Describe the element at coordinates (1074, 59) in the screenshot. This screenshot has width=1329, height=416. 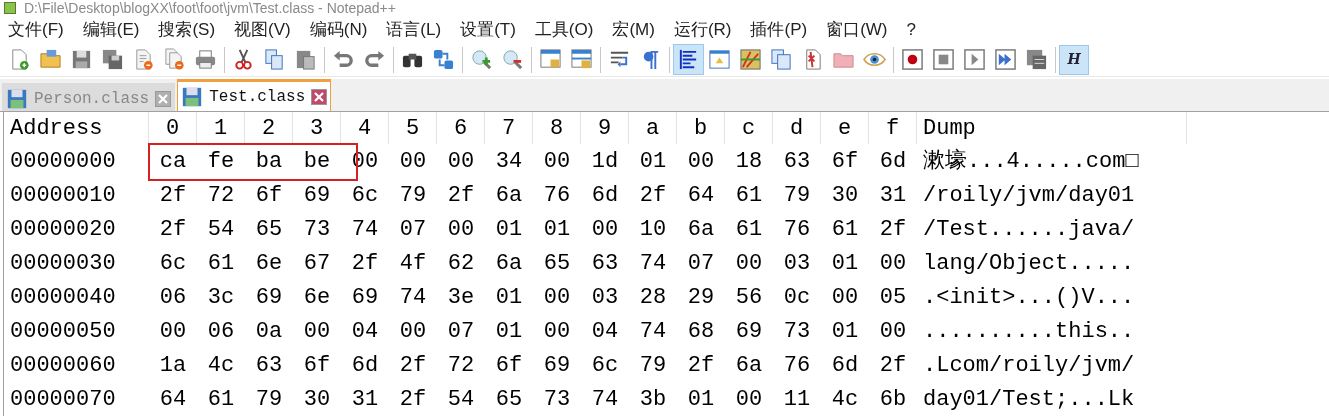
I see `toolbar-button: H` at that location.